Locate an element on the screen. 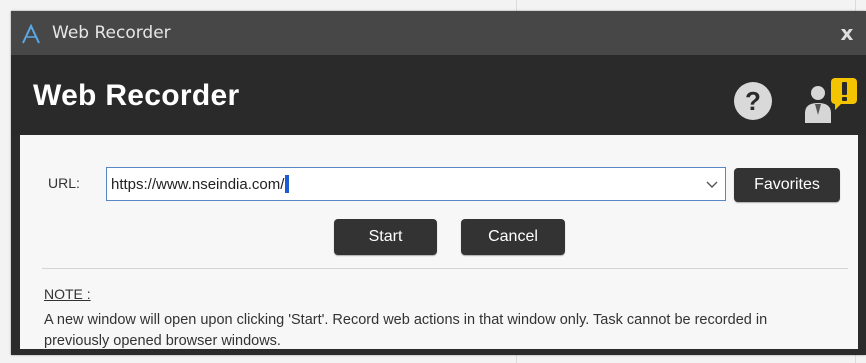 The image size is (866, 363). app-logo-icon is located at coordinates (31, 33).